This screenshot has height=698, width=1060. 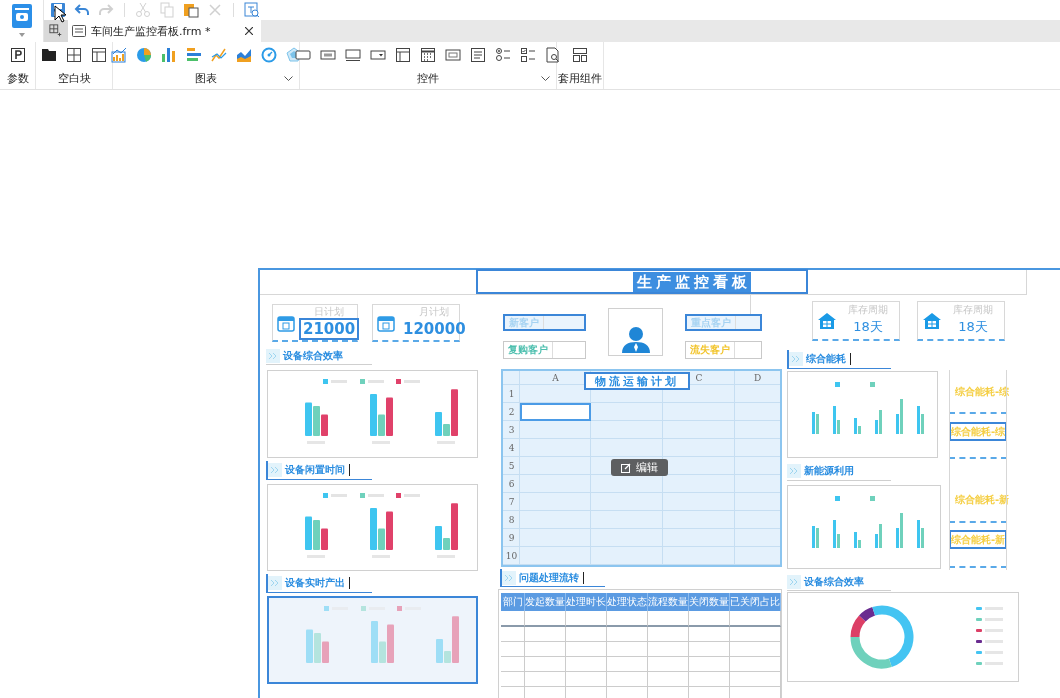 What do you see at coordinates (511, 538) in the screenshot?
I see `row-header: 9` at bounding box center [511, 538].